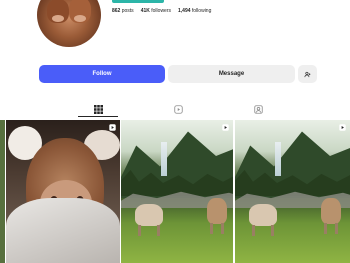 Image resolution: width=350 pixels, height=263 pixels. I want to click on profile-stats: 862 posts 41K followers 1,494 following, so click(161, 11).